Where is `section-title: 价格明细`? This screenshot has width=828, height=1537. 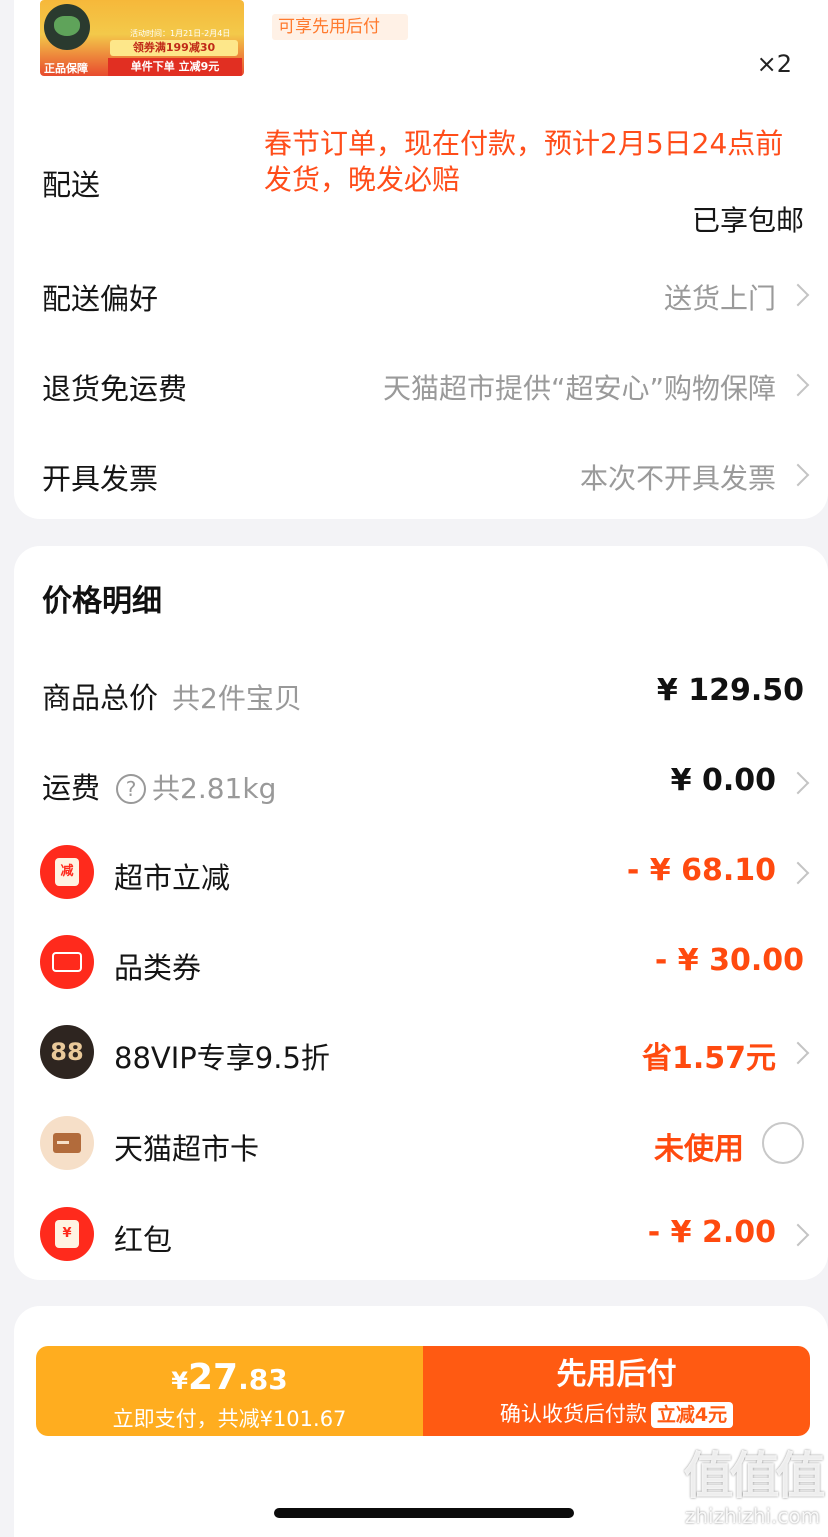
section-title: 价格明细 is located at coordinates (102, 601).